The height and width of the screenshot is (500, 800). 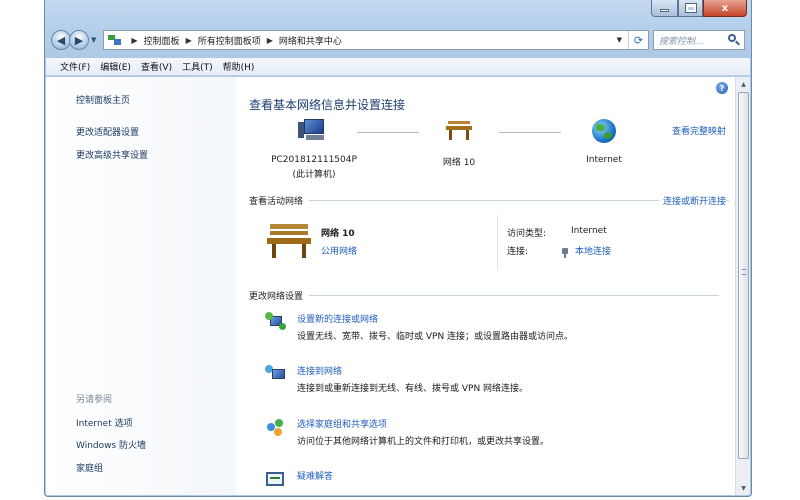 What do you see at coordinates (744, 272) in the screenshot?
I see `thumb-grip-icon` at bounding box center [744, 272].